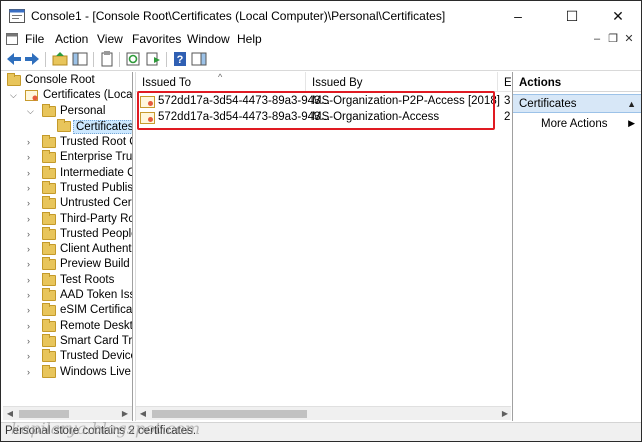 This screenshot has height=442, width=642. What do you see at coordinates (220, 77) in the screenshot?
I see `sort-ascending-icon: ^` at bounding box center [220, 77].